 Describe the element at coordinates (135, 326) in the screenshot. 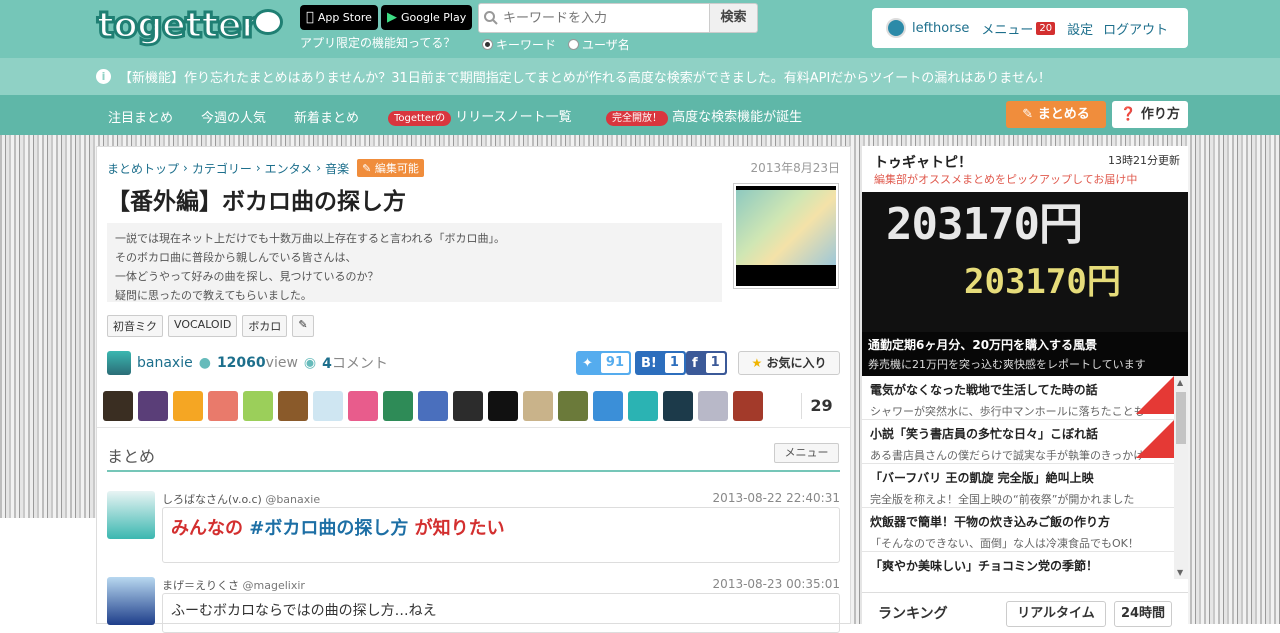

I see `tag-item: 初音ミク` at that location.